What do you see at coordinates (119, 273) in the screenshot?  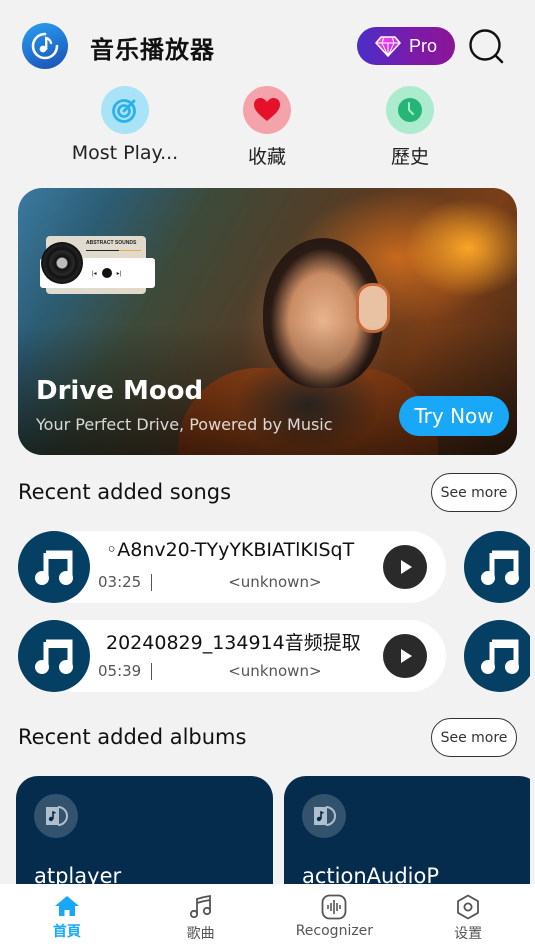 I see `next-icon: ▸|` at bounding box center [119, 273].